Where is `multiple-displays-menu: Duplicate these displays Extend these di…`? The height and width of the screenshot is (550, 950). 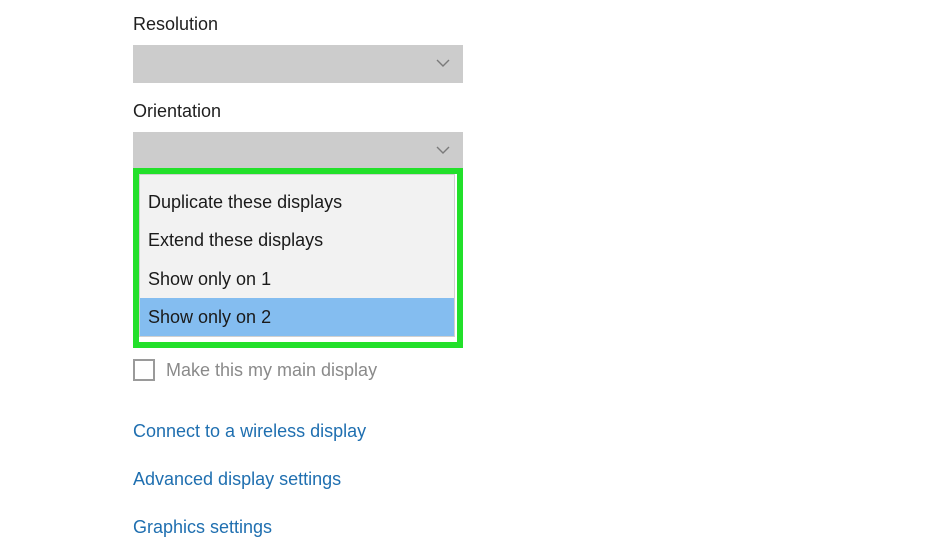
multiple-displays-menu: Duplicate these displays Extend these di… is located at coordinates (297, 255).